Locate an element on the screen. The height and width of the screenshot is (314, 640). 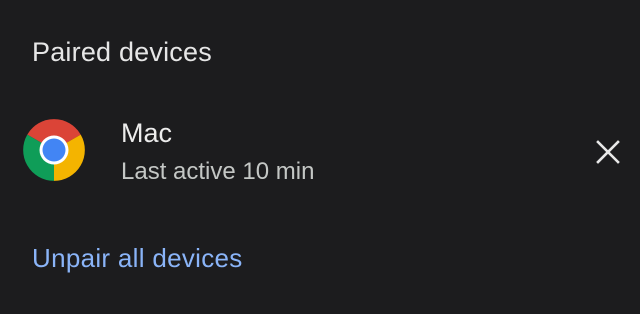
chrome-logo-icon is located at coordinates (54, 150).